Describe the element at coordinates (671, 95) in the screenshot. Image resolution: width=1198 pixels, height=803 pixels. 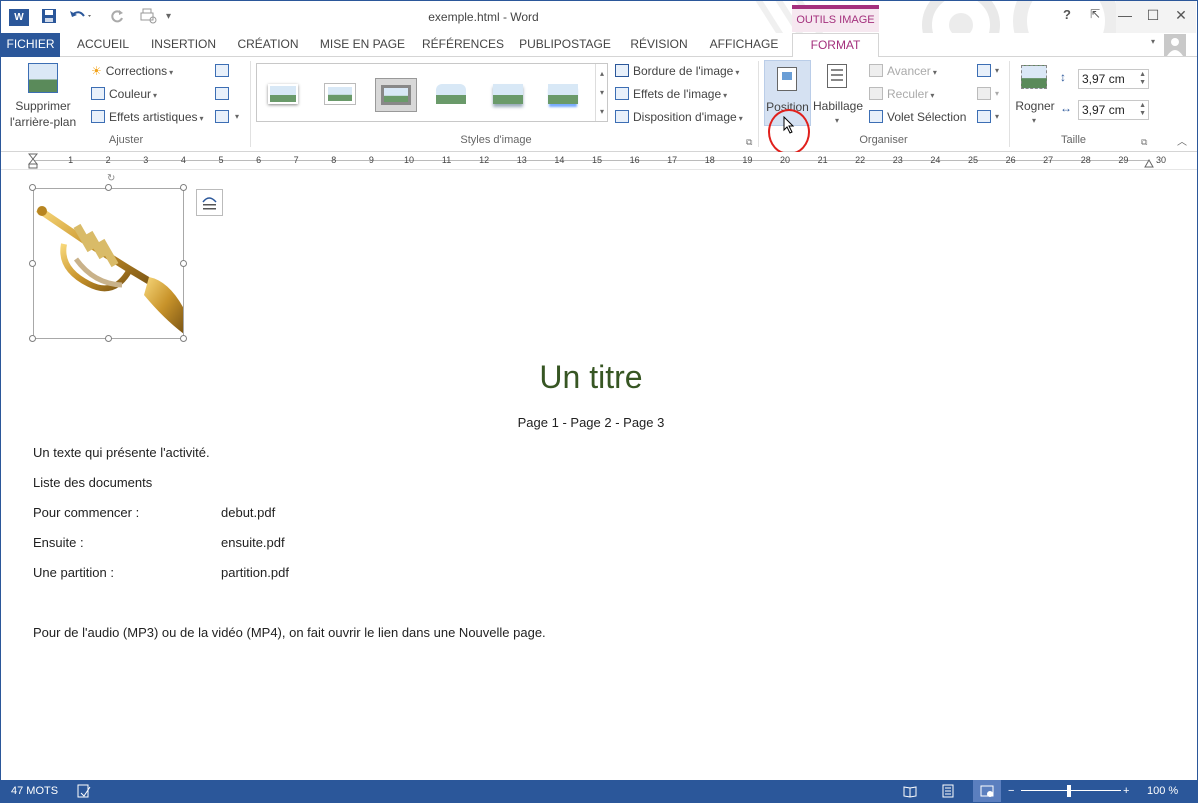
I see `picture-effects-button: Effets de l'image ▾` at that location.